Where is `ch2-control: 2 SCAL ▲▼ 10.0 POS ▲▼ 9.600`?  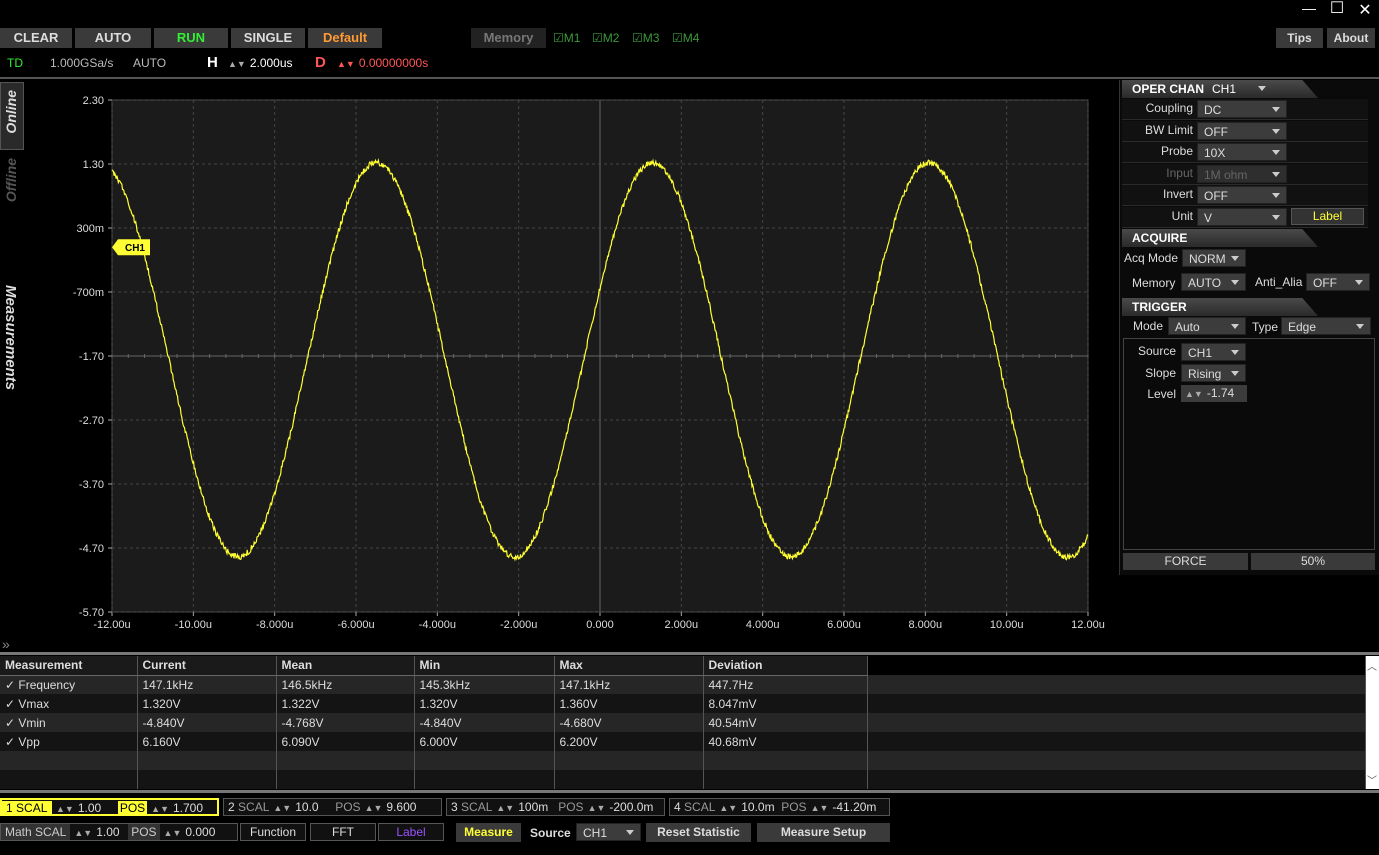
ch2-control: 2 SCAL ▲▼ 10.0 POS ▲▼ 9.600 is located at coordinates (332, 807).